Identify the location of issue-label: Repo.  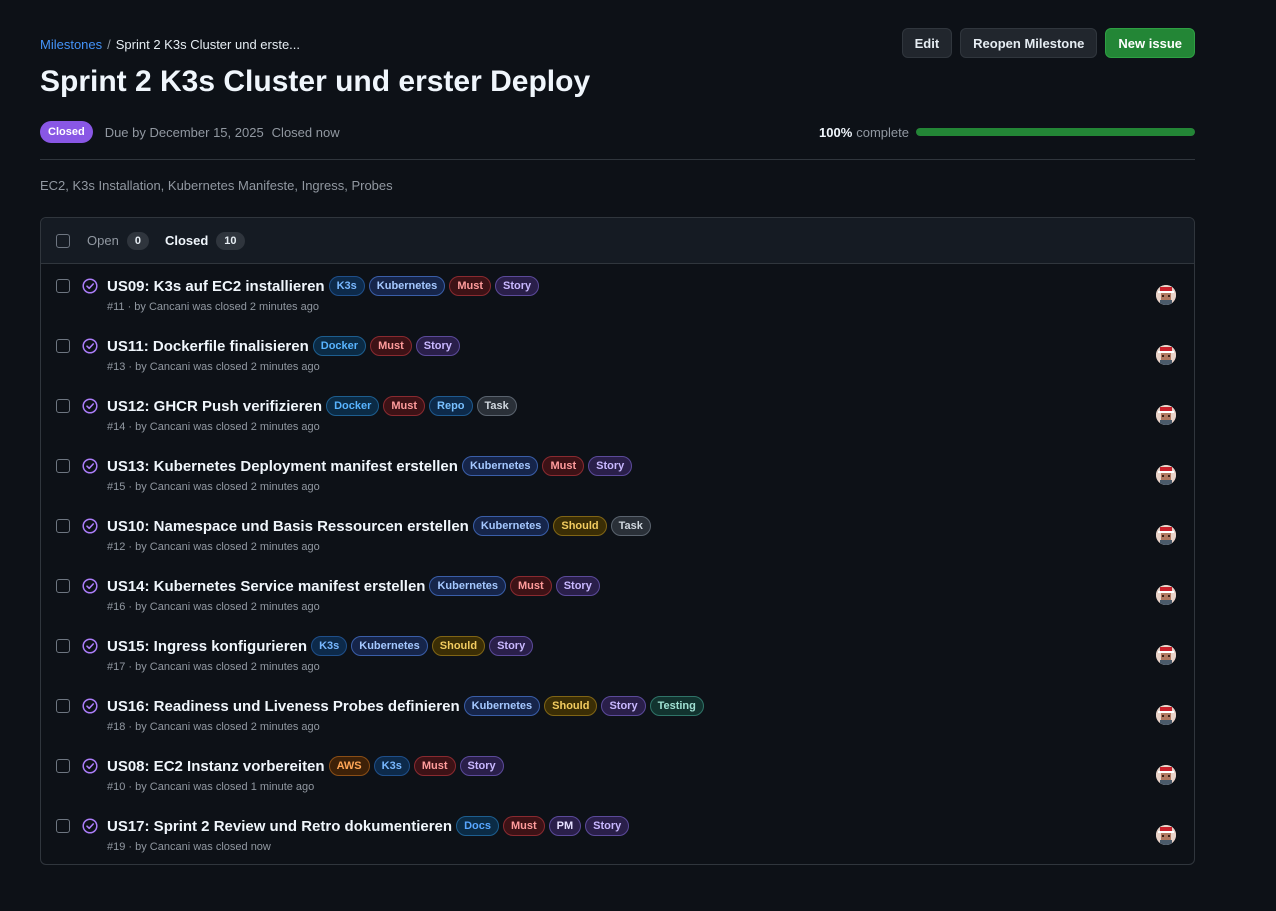
(451, 406).